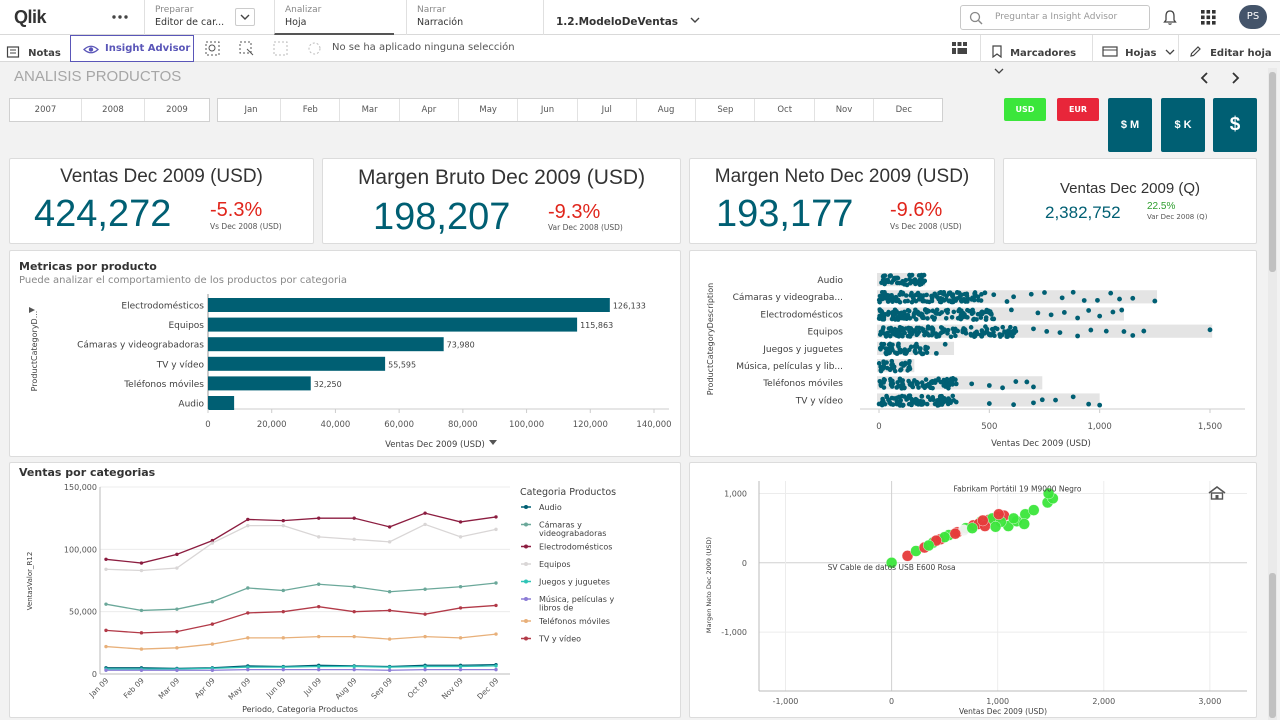  Describe the element at coordinates (314, 50) in the screenshot. I see `clear-selection-icon` at that location.